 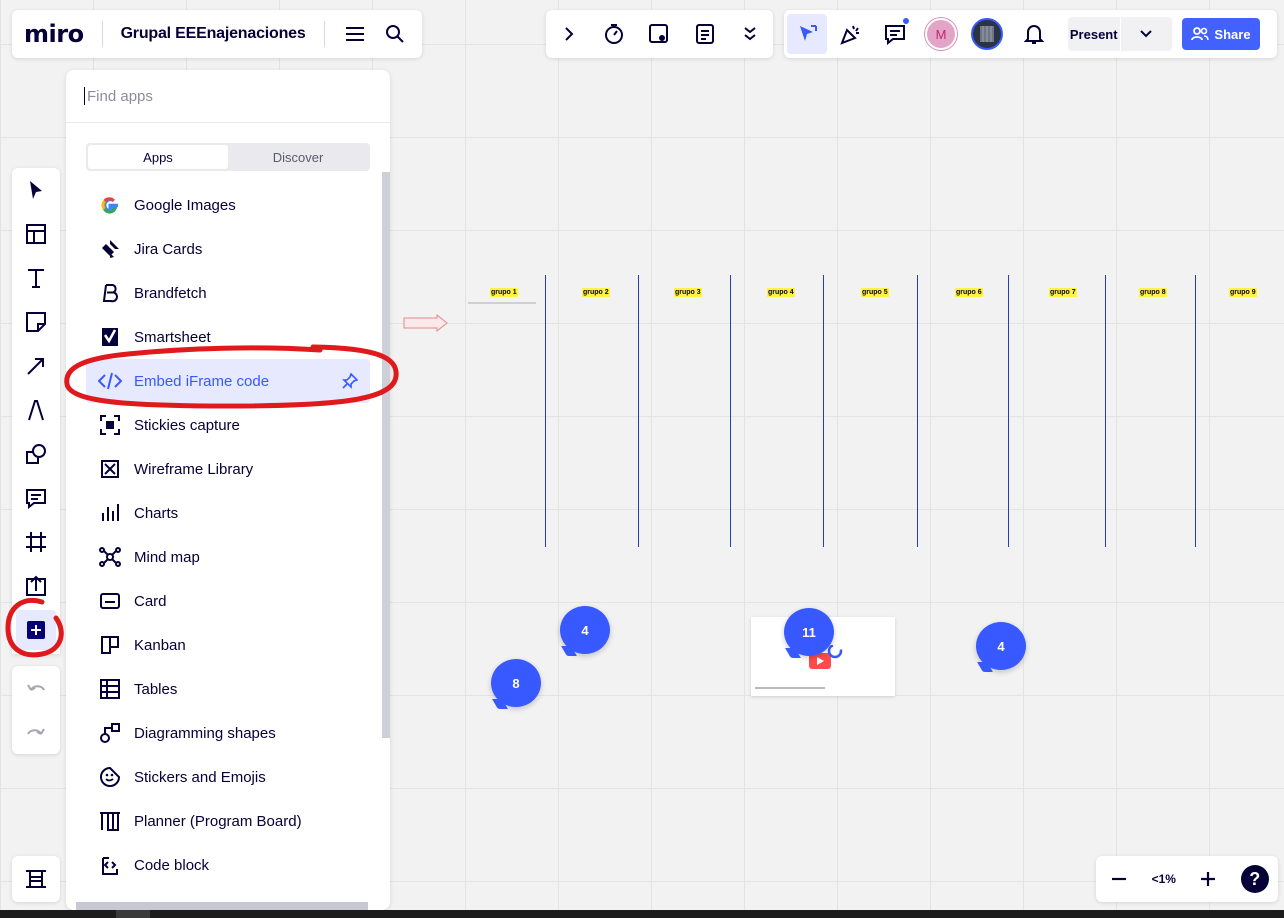 I want to click on plus-square-icon, so click(x=36, y=630).